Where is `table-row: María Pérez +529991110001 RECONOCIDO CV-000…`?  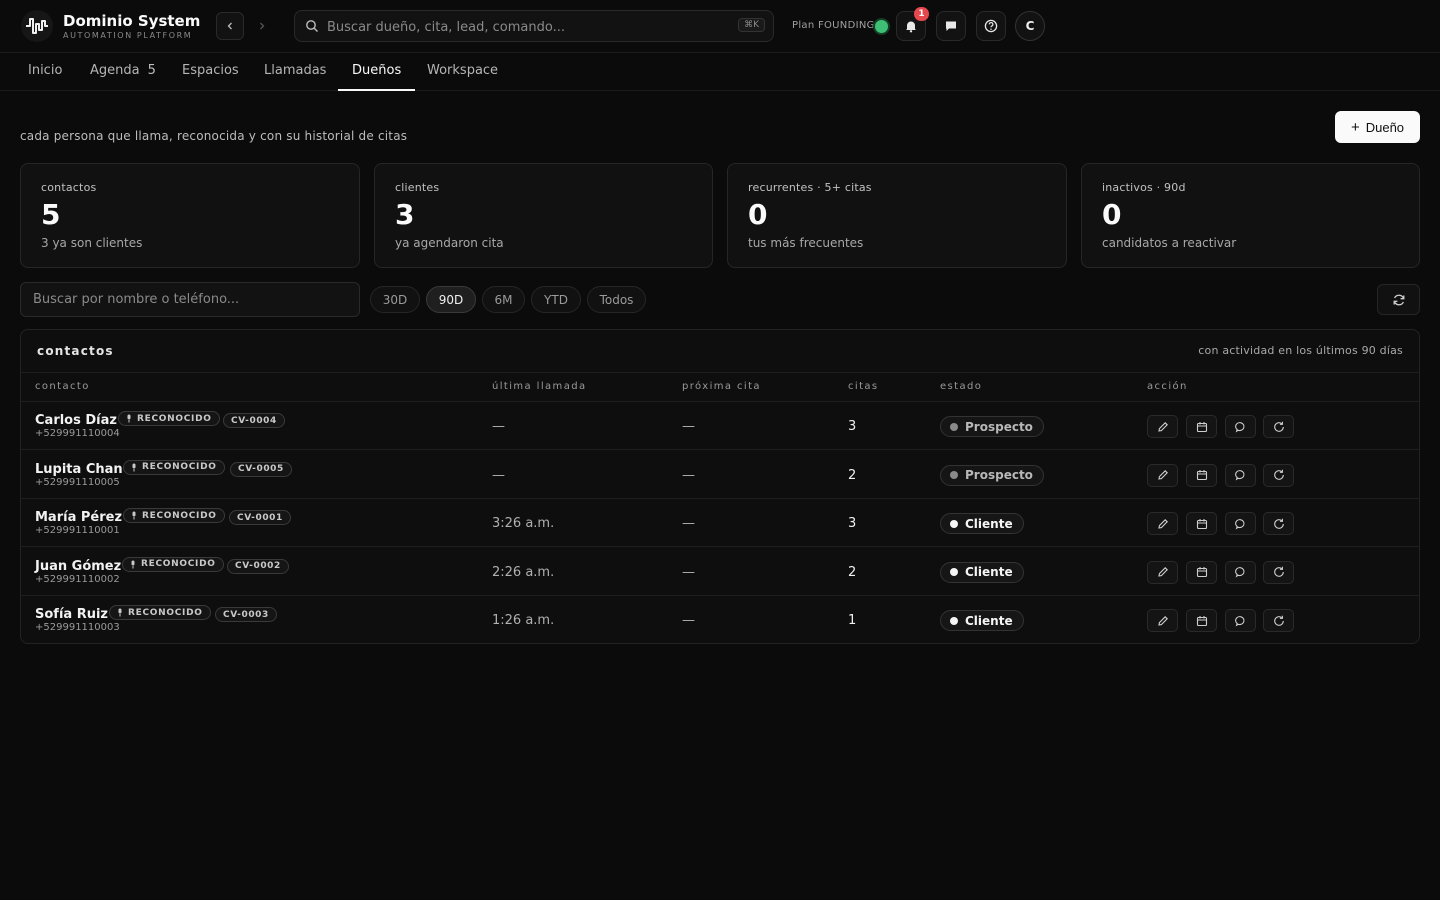 table-row: María Pérez +529991110001 RECONOCIDO CV-000… is located at coordinates (720, 523).